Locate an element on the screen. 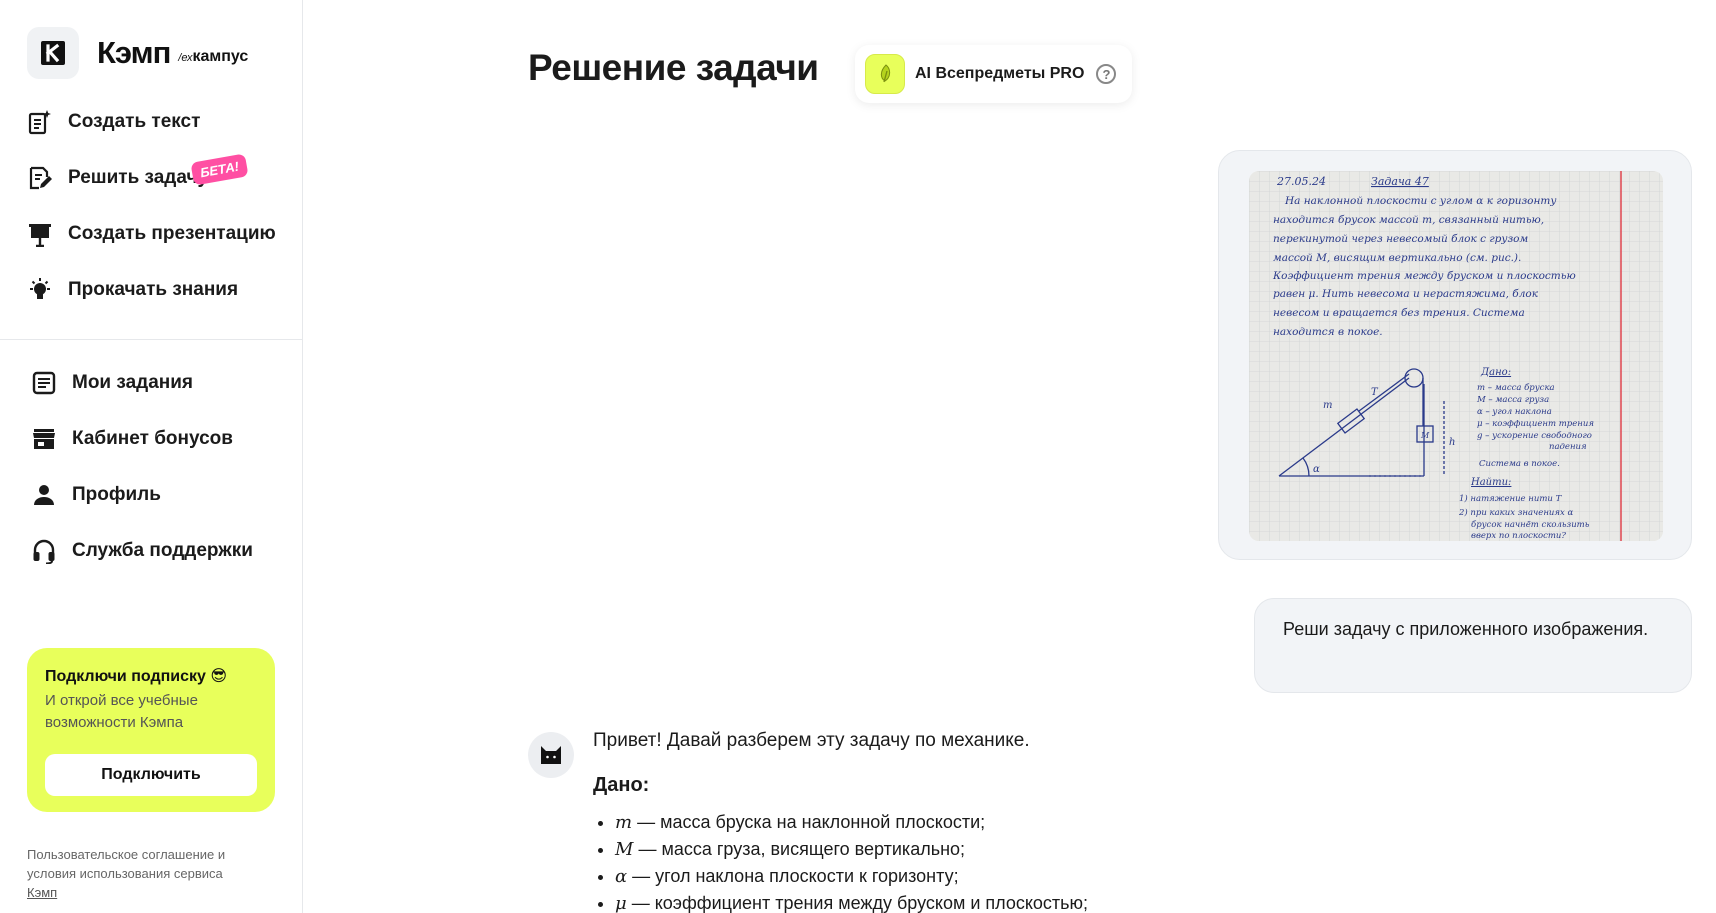  note-given: α – угол наклона is located at coordinates (1514, 412).